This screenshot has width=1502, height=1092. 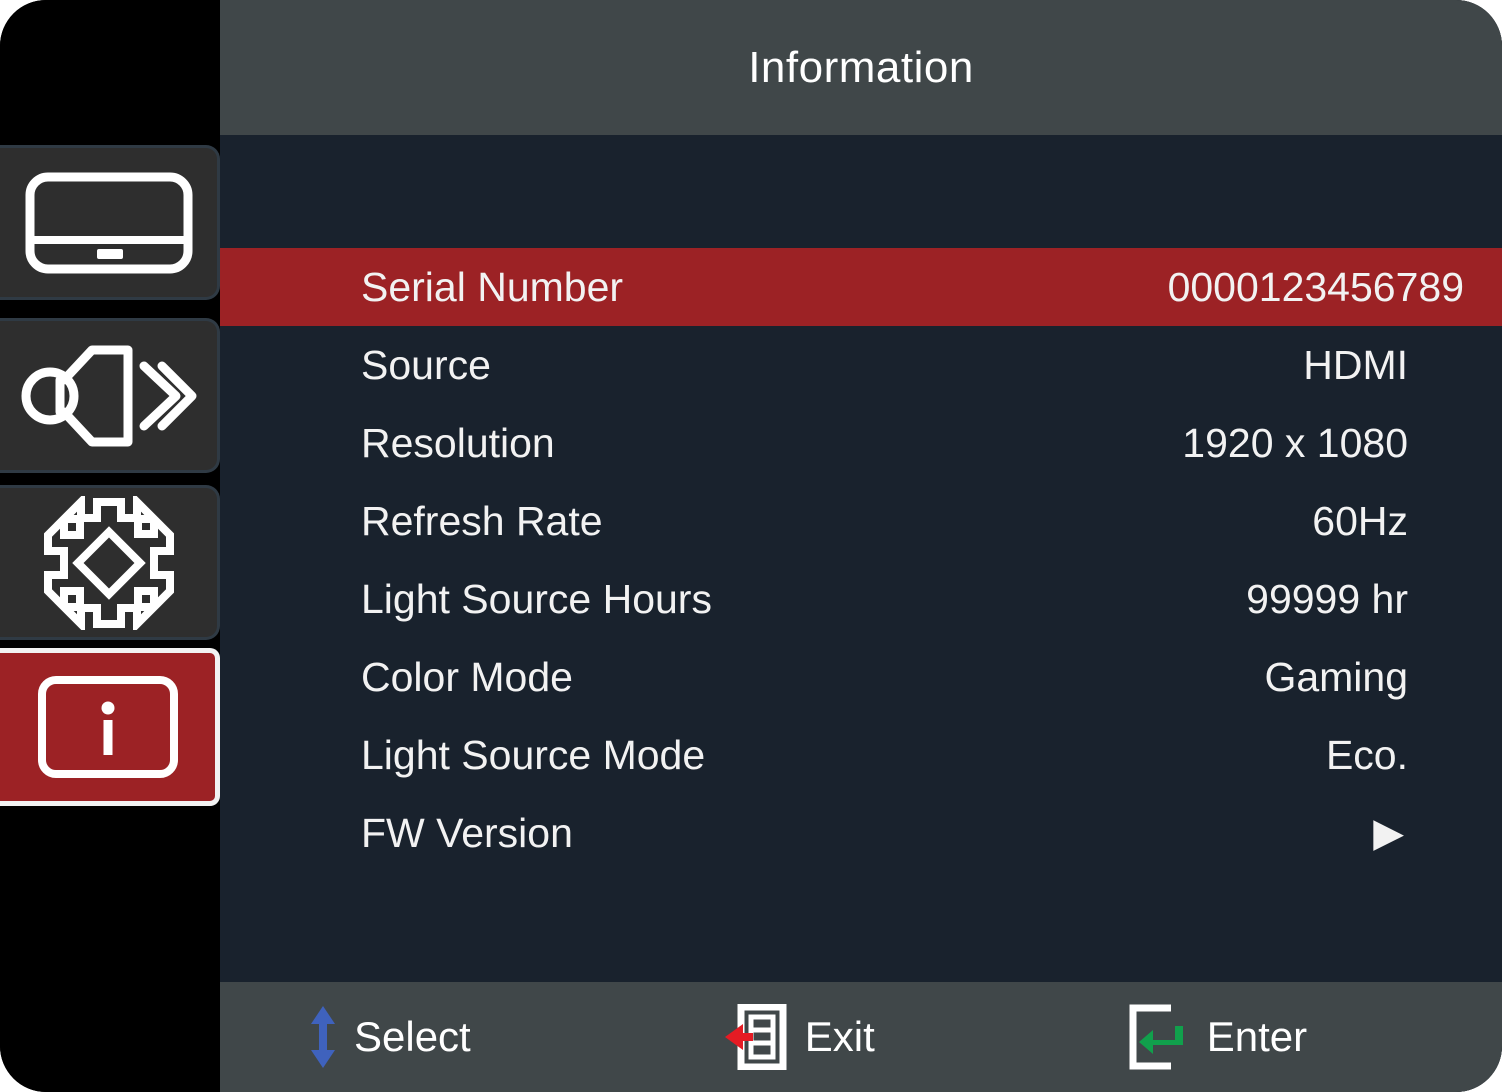 I want to click on table-row: Light Source Hours 99999 hr, so click(x=861, y=599).